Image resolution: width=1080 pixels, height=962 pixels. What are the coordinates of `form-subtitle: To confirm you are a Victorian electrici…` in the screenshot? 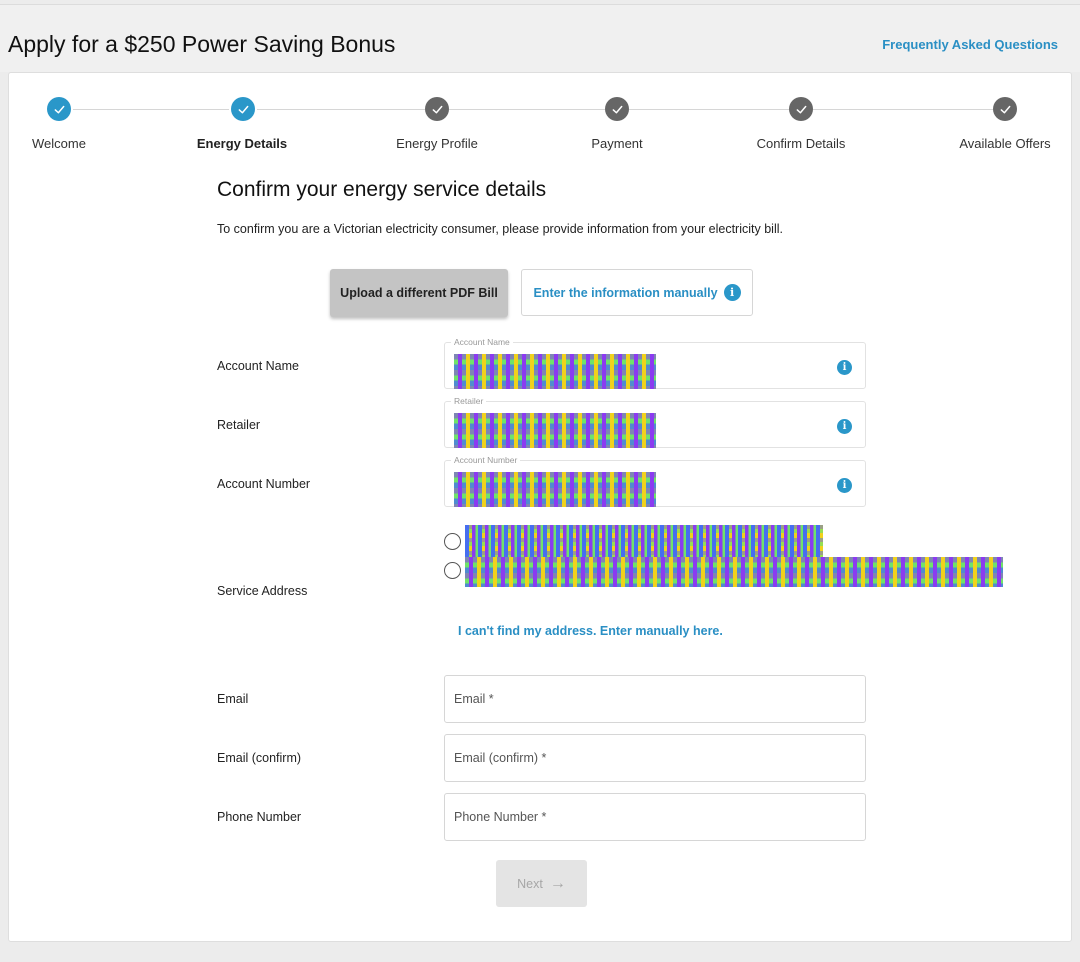 It's located at (500, 229).